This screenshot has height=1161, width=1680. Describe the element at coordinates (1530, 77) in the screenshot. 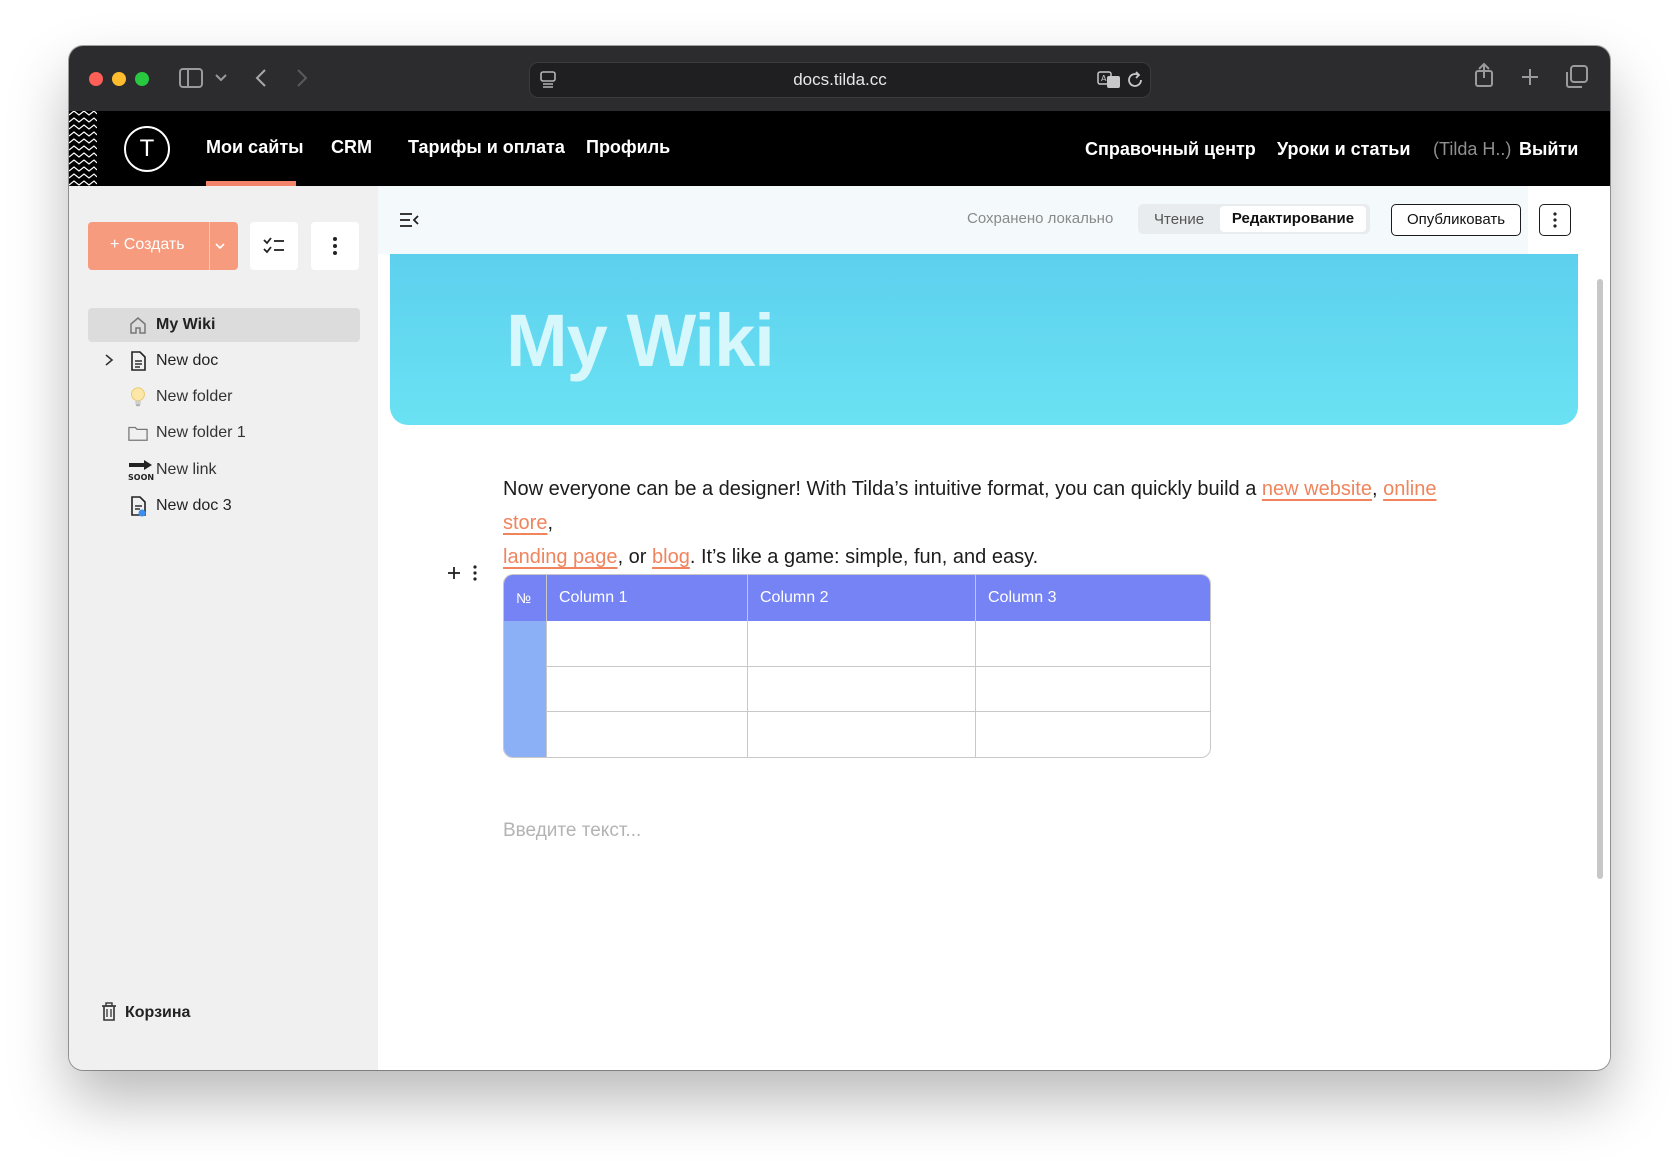

I see `new-tab-icon` at that location.